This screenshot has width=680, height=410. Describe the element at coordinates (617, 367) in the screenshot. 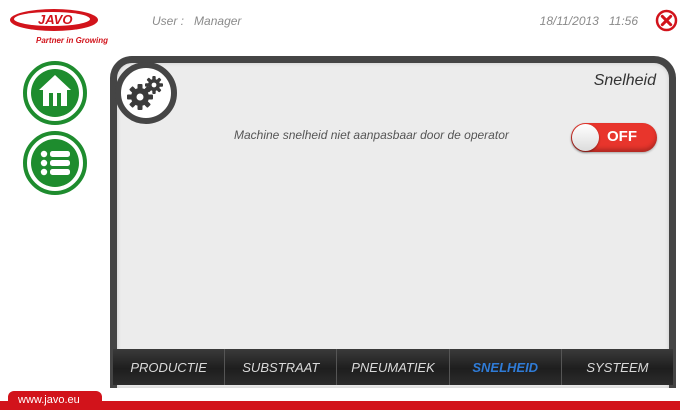

I see `tab-systeem: SYSTEEM` at that location.